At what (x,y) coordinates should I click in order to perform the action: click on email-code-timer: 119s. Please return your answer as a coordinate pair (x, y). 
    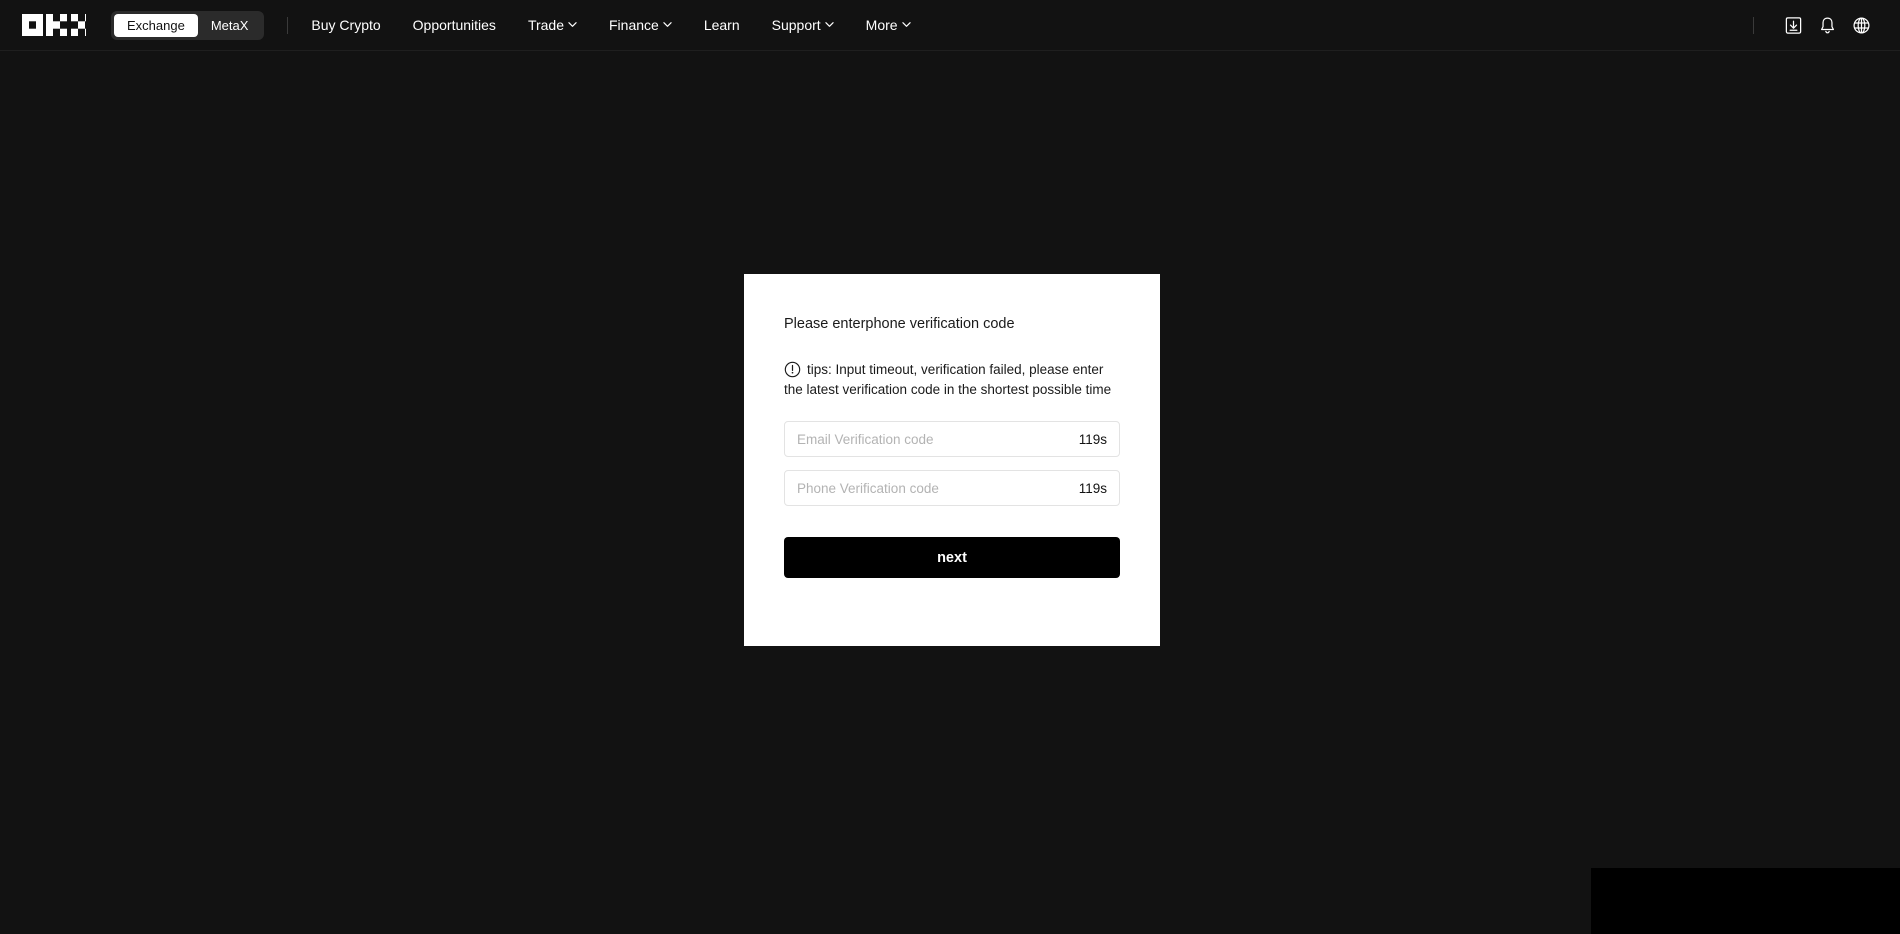
    Looking at the image, I should click on (1093, 439).